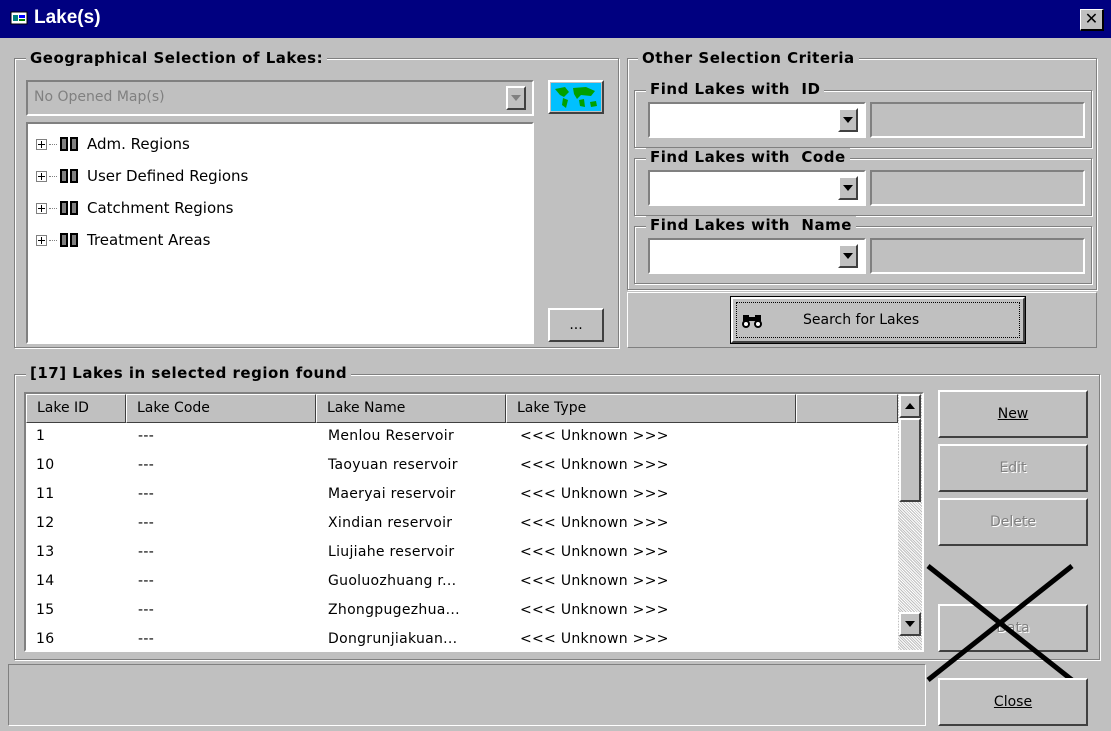  What do you see at coordinates (467, 695) in the screenshot?
I see `status-bar` at bounding box center [467, 695].